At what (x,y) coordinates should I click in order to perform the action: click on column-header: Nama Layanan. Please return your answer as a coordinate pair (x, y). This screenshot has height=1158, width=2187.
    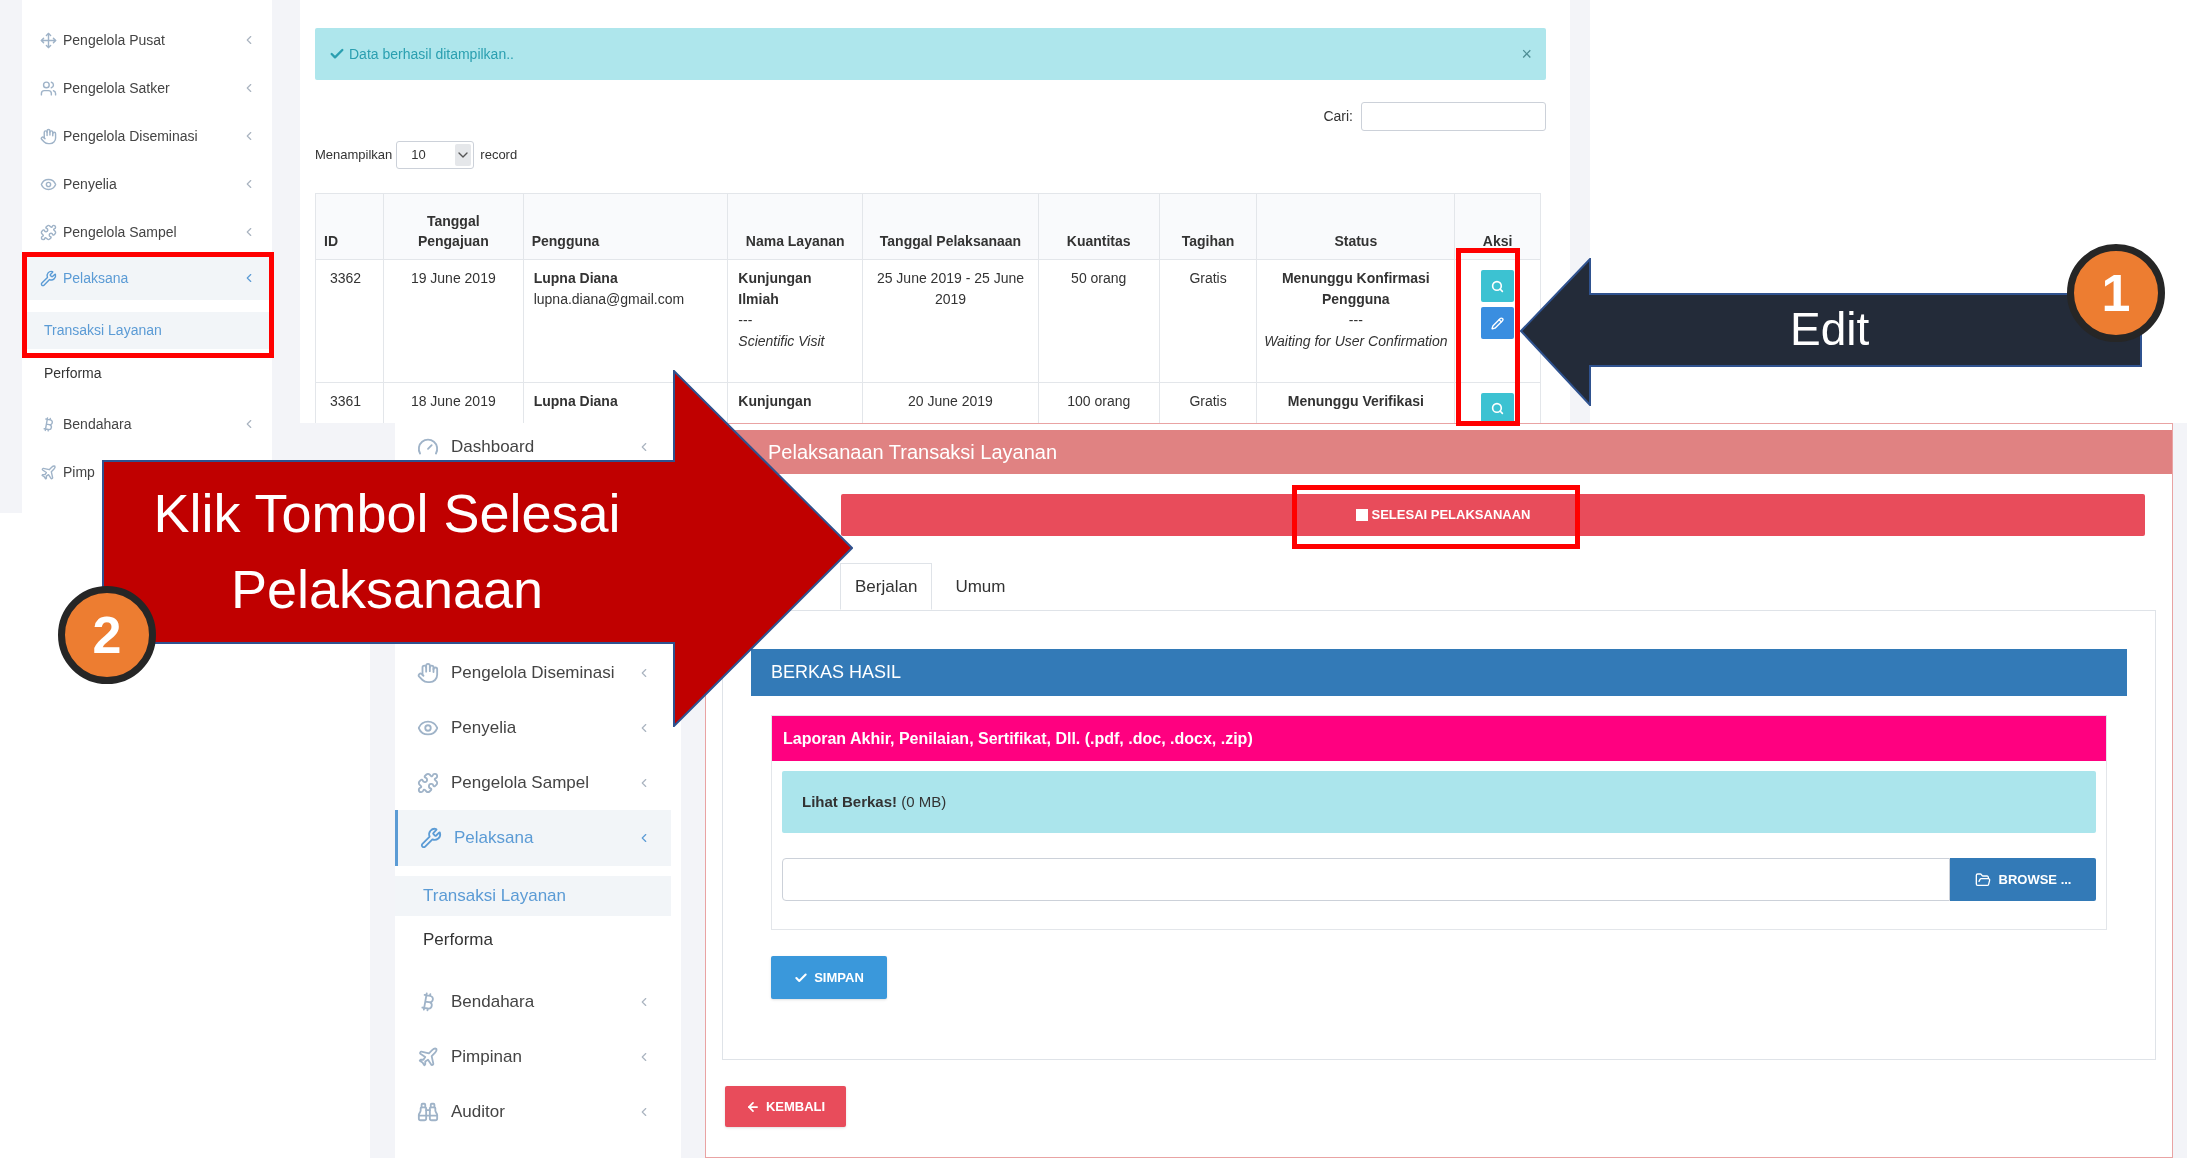
    Looking at the image, I should click on (796, 226).